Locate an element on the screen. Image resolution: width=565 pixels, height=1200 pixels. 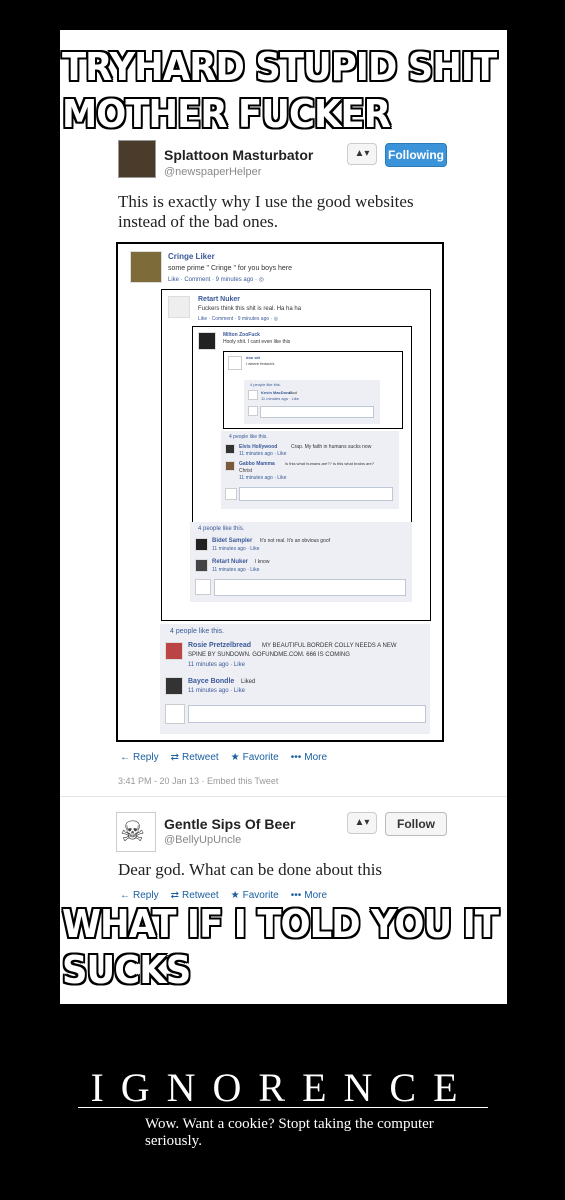
tweet2-actions: ← Reply ⇄ Retweet ★ Favorite ••• More is located at coordinates (223, 895).